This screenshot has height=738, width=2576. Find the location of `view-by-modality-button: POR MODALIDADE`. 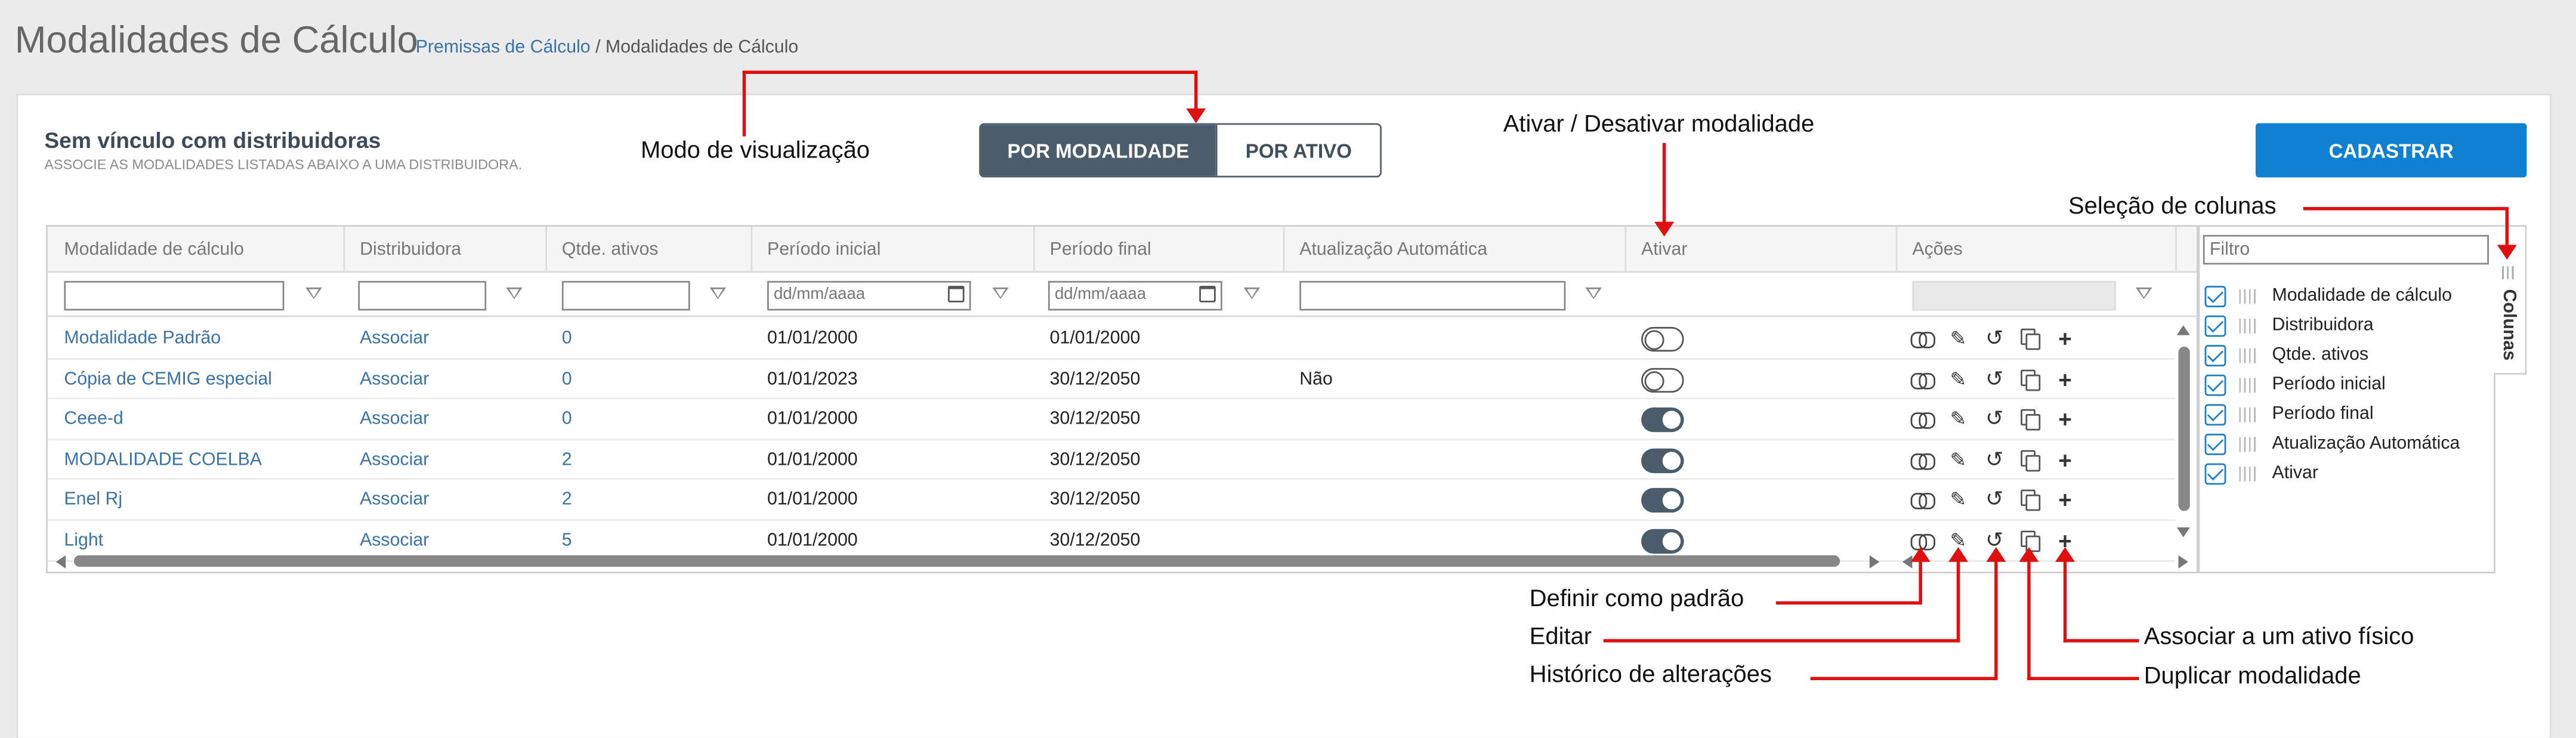

view-by-modality-button: POR MODALIDADE is located at coordinates (1098, 150).